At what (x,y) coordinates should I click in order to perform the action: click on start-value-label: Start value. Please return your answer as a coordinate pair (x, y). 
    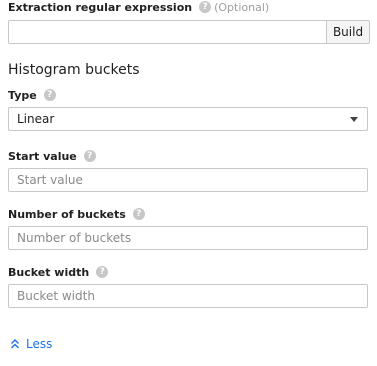
    Looking at the image, I should click on (42, 156).